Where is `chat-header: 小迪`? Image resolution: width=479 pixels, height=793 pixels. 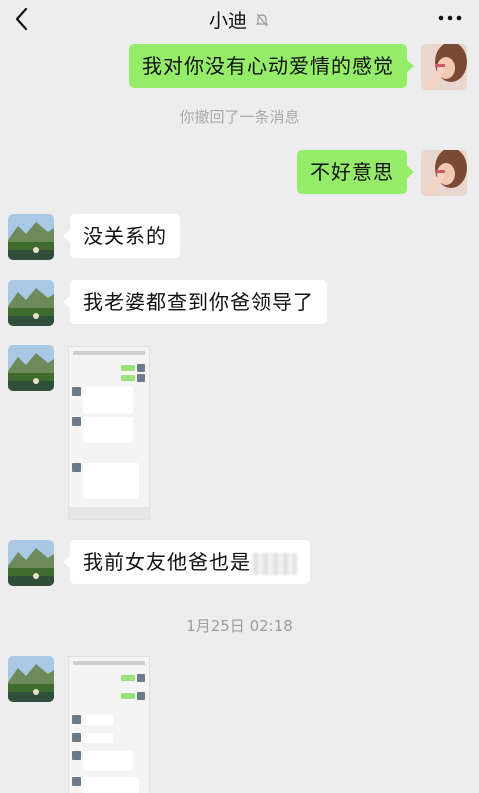 chat-header: 小迪 is located at coordinates (239, 19).